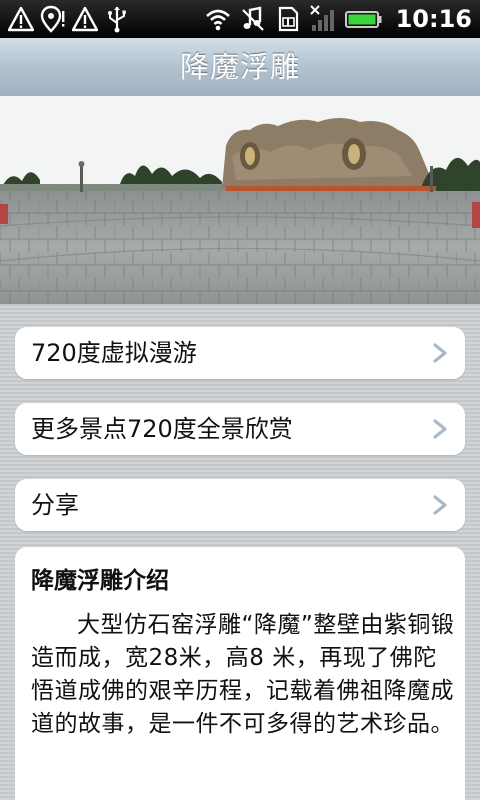  I want to click on menu-item-more-panoramas: 更多景点720度全景欣赏, so click(240, 429).